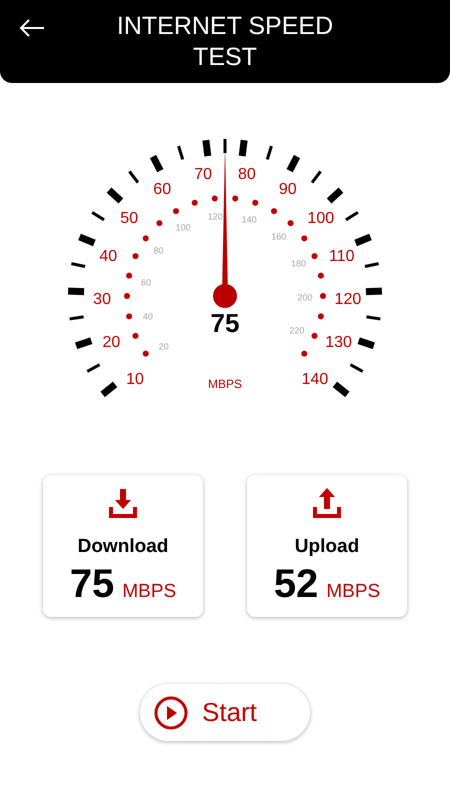 This screenshot has width=450, height=800. I want to click on download-icon, so click(123, 503).